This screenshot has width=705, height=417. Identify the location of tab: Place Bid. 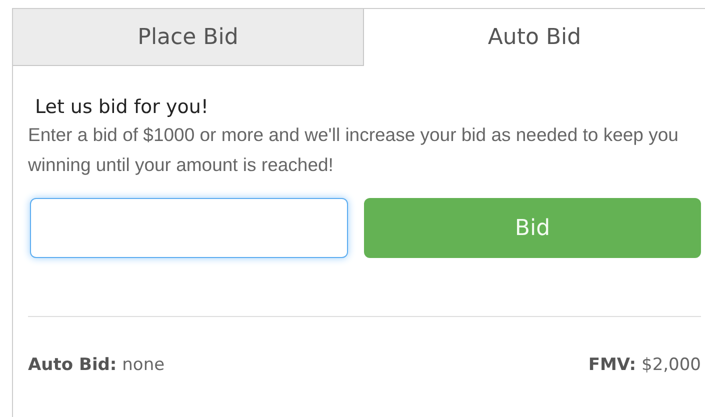
(188, 37).